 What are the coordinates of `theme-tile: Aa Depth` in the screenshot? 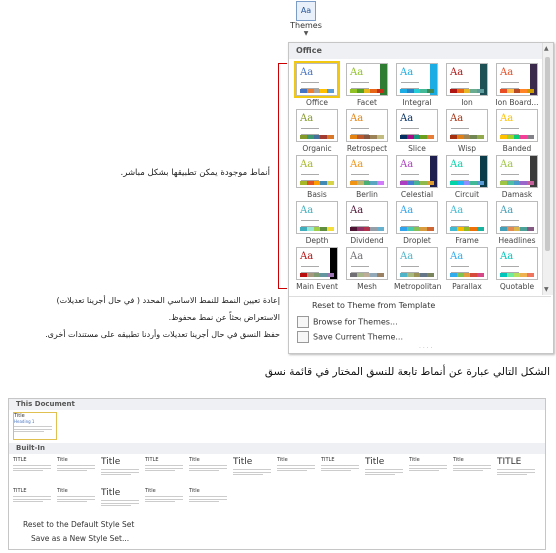 It's located at (317, 225).